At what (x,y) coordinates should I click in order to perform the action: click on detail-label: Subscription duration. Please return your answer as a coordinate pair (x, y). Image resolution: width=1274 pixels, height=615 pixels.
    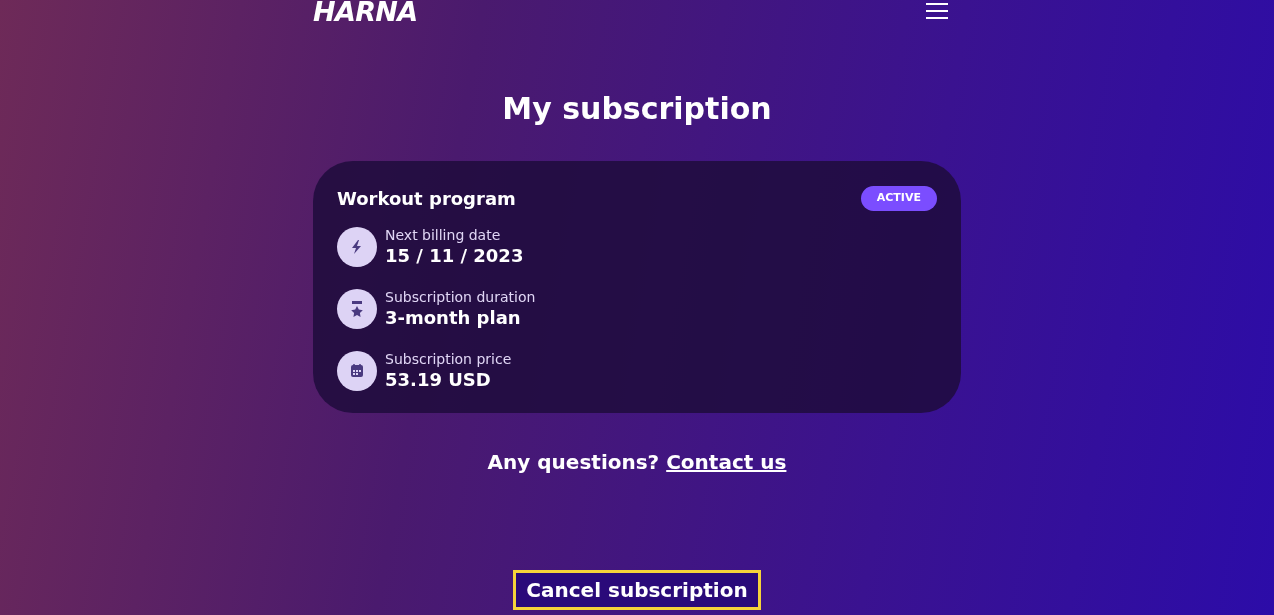
    Looking at the image, I should click on (460, 297).